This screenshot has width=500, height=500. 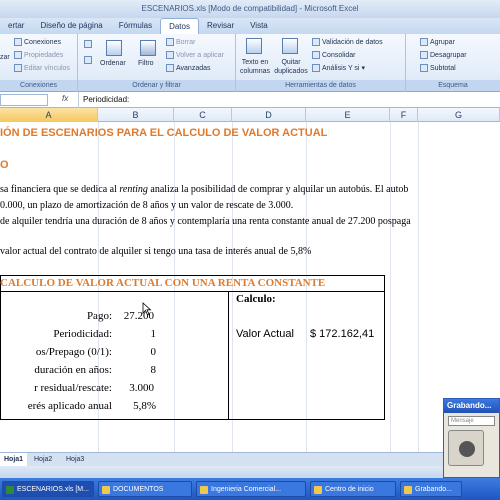 What do you see at coordinates (145, 489) in the screenshot?
I see `taskbar-button-documentos: DOCUMENTOS` at bounding box center [145, 489].